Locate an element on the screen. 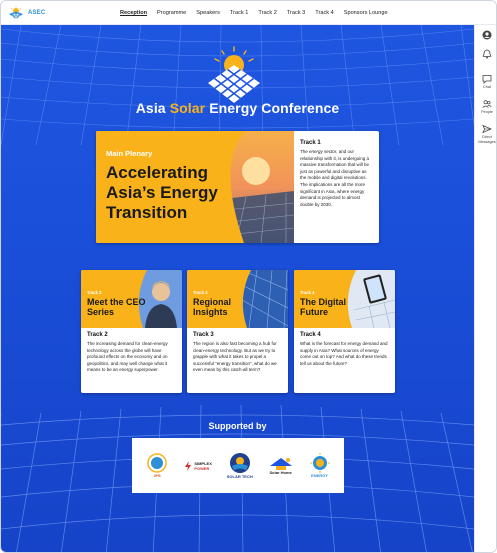 This screenshot has width=497, height=553. plenary-track-title: Track 1 is located at coordinates (310, 143).